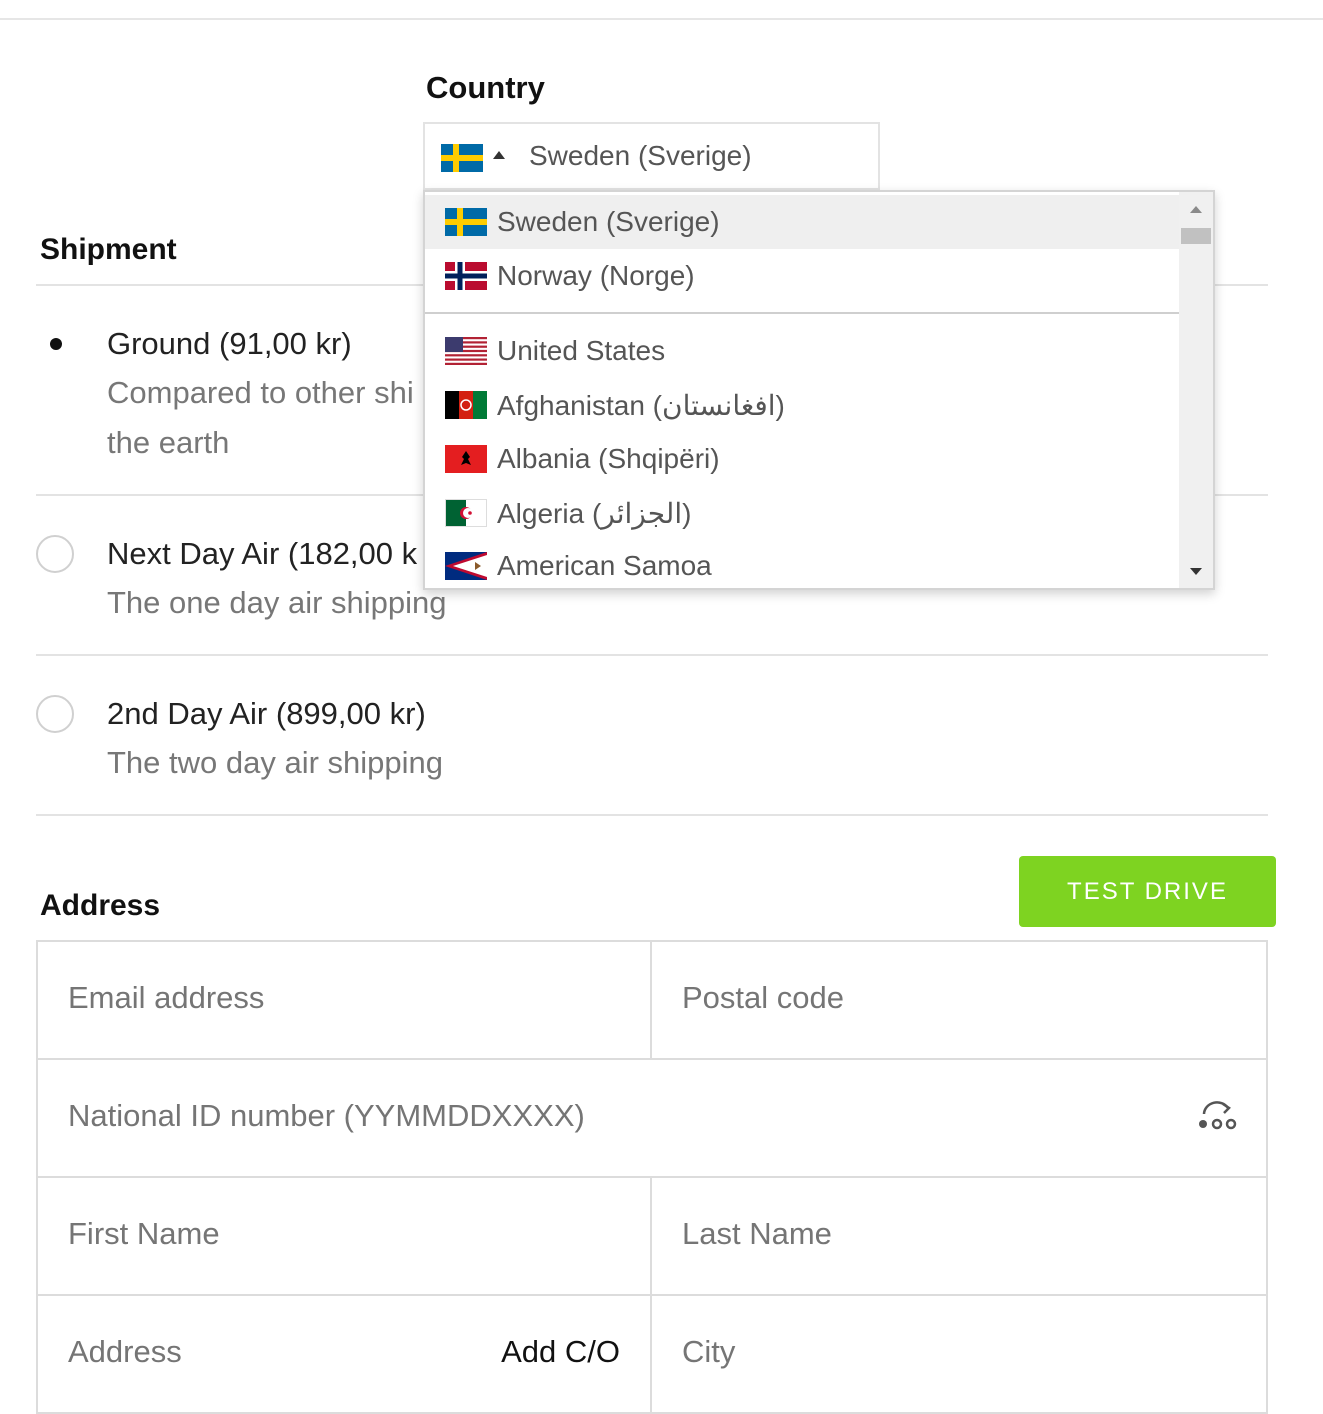 Image resolution: width=1323 pixels, height=1414 pixels. Describe the element at coordinates (275, 762) in the screenshot. I see `shipping-option-description: The two day air shipping` at that location.